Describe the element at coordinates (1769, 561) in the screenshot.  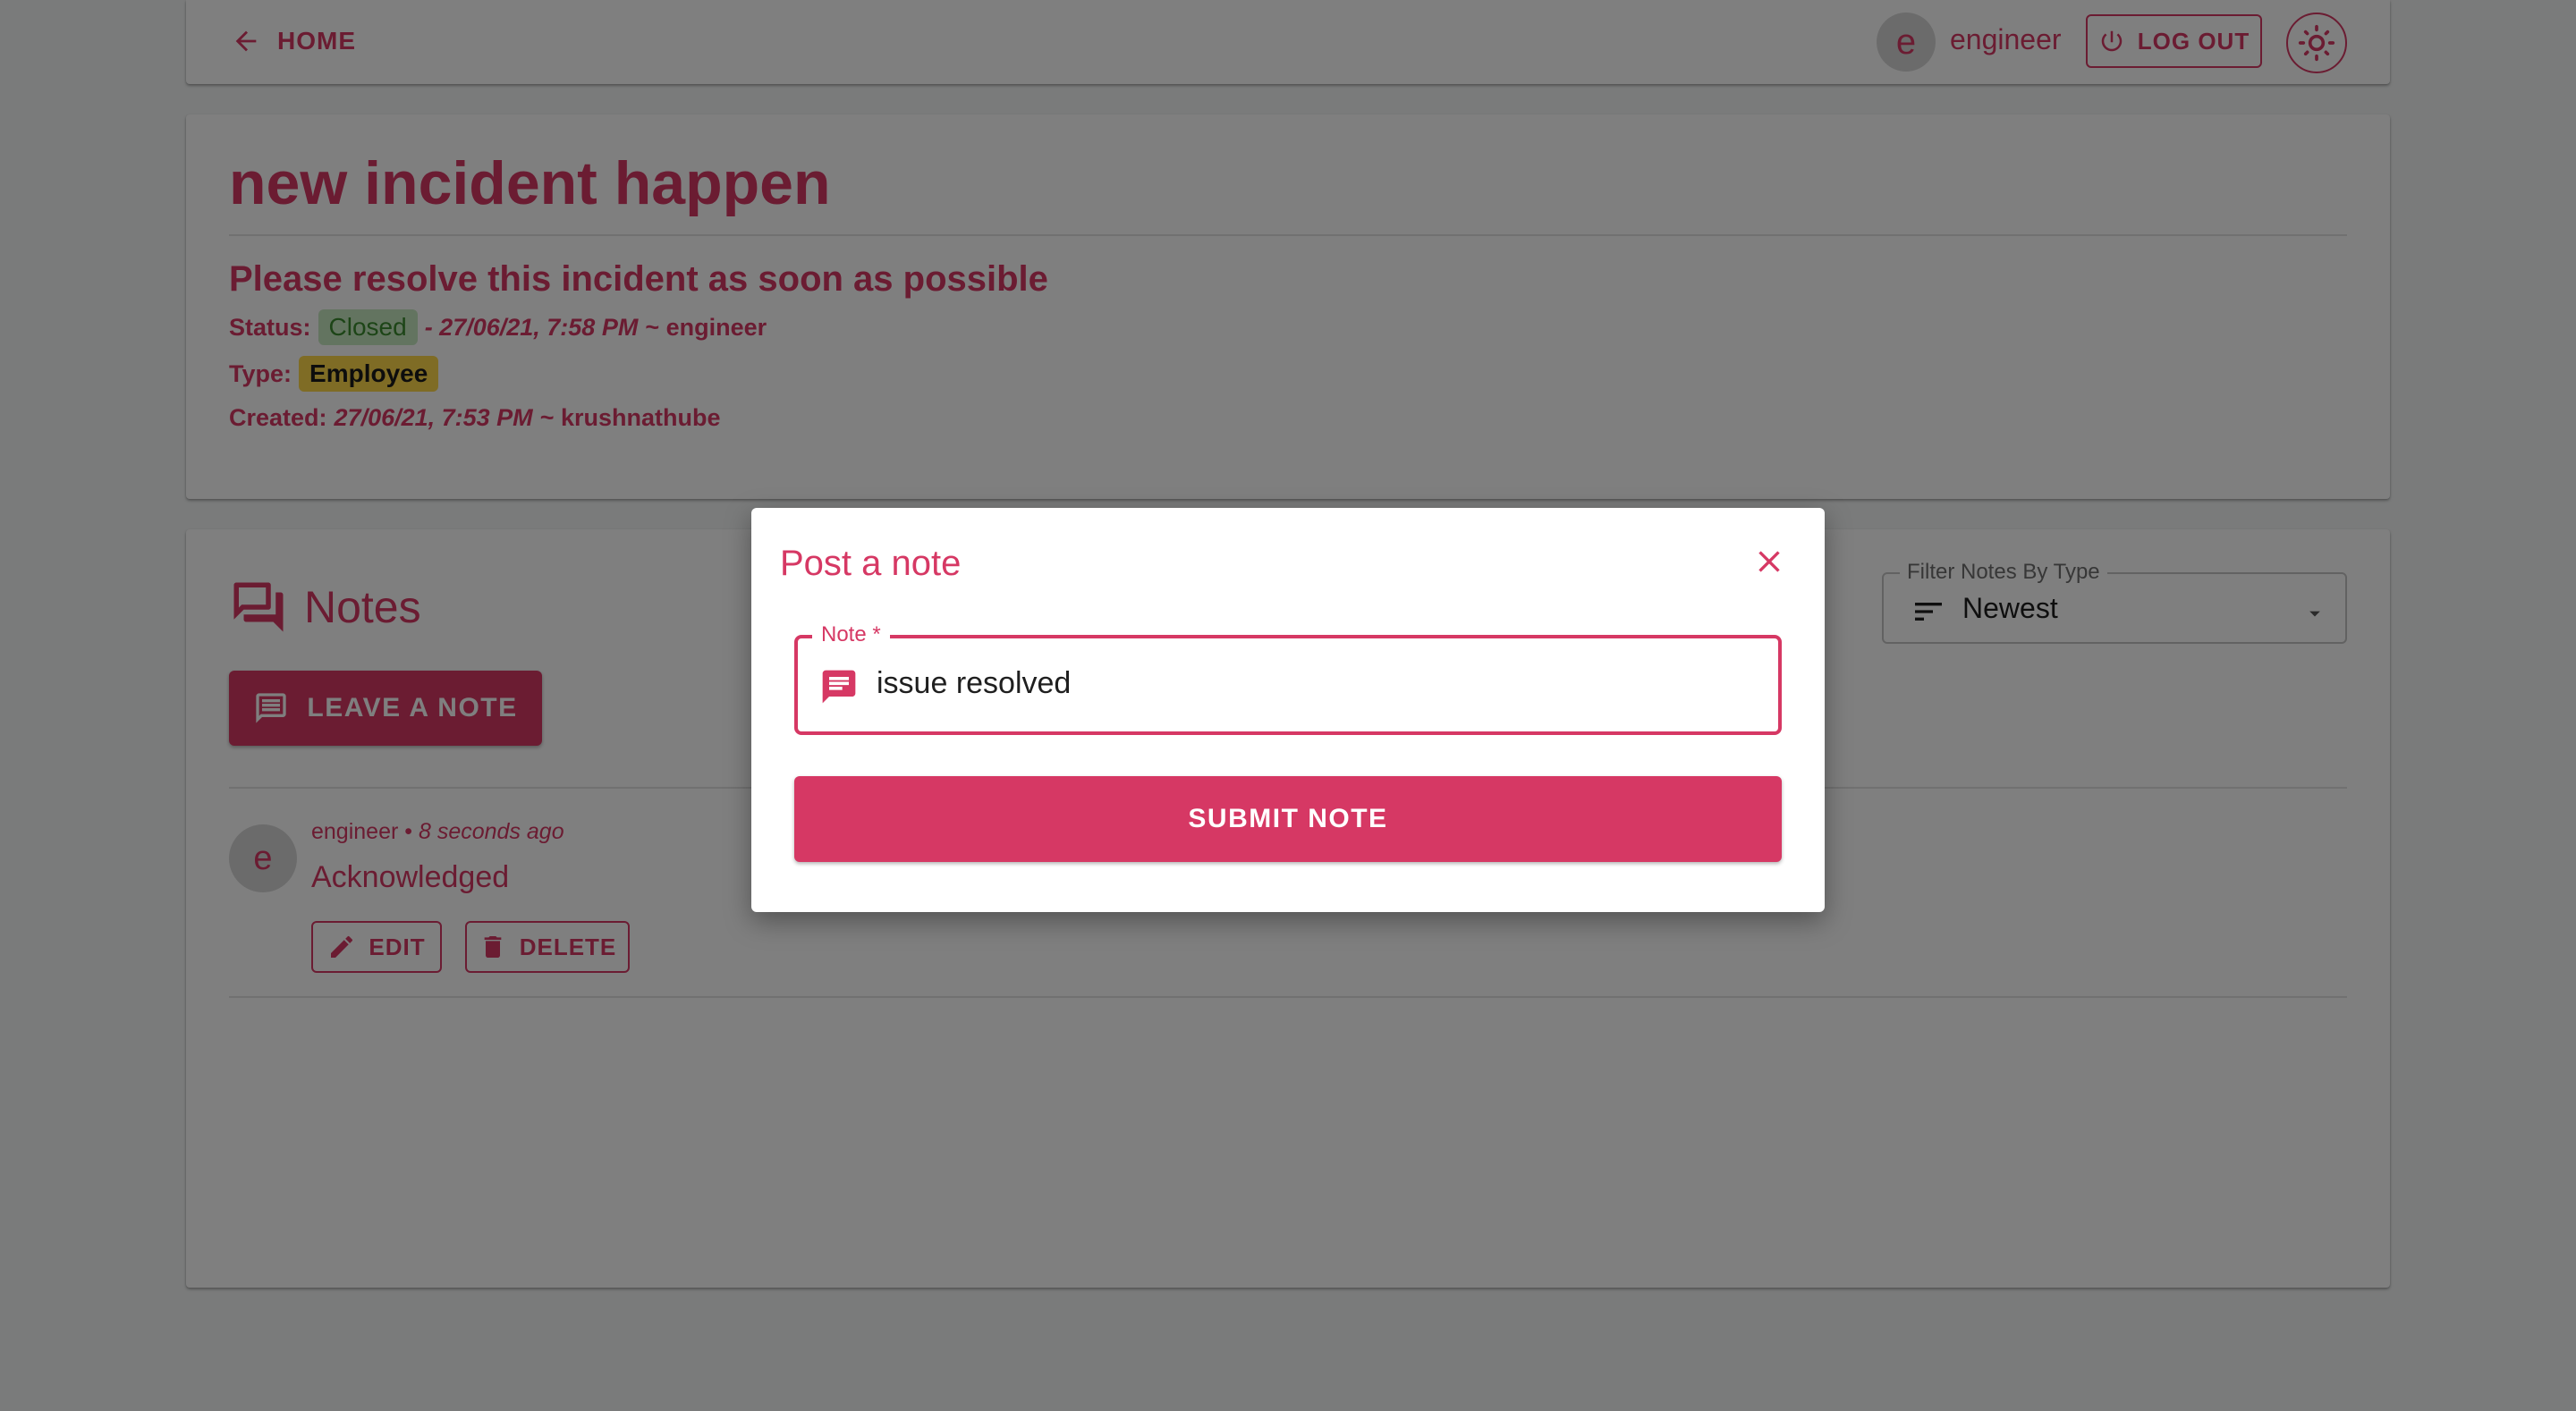
I see `close-icon` at that location.